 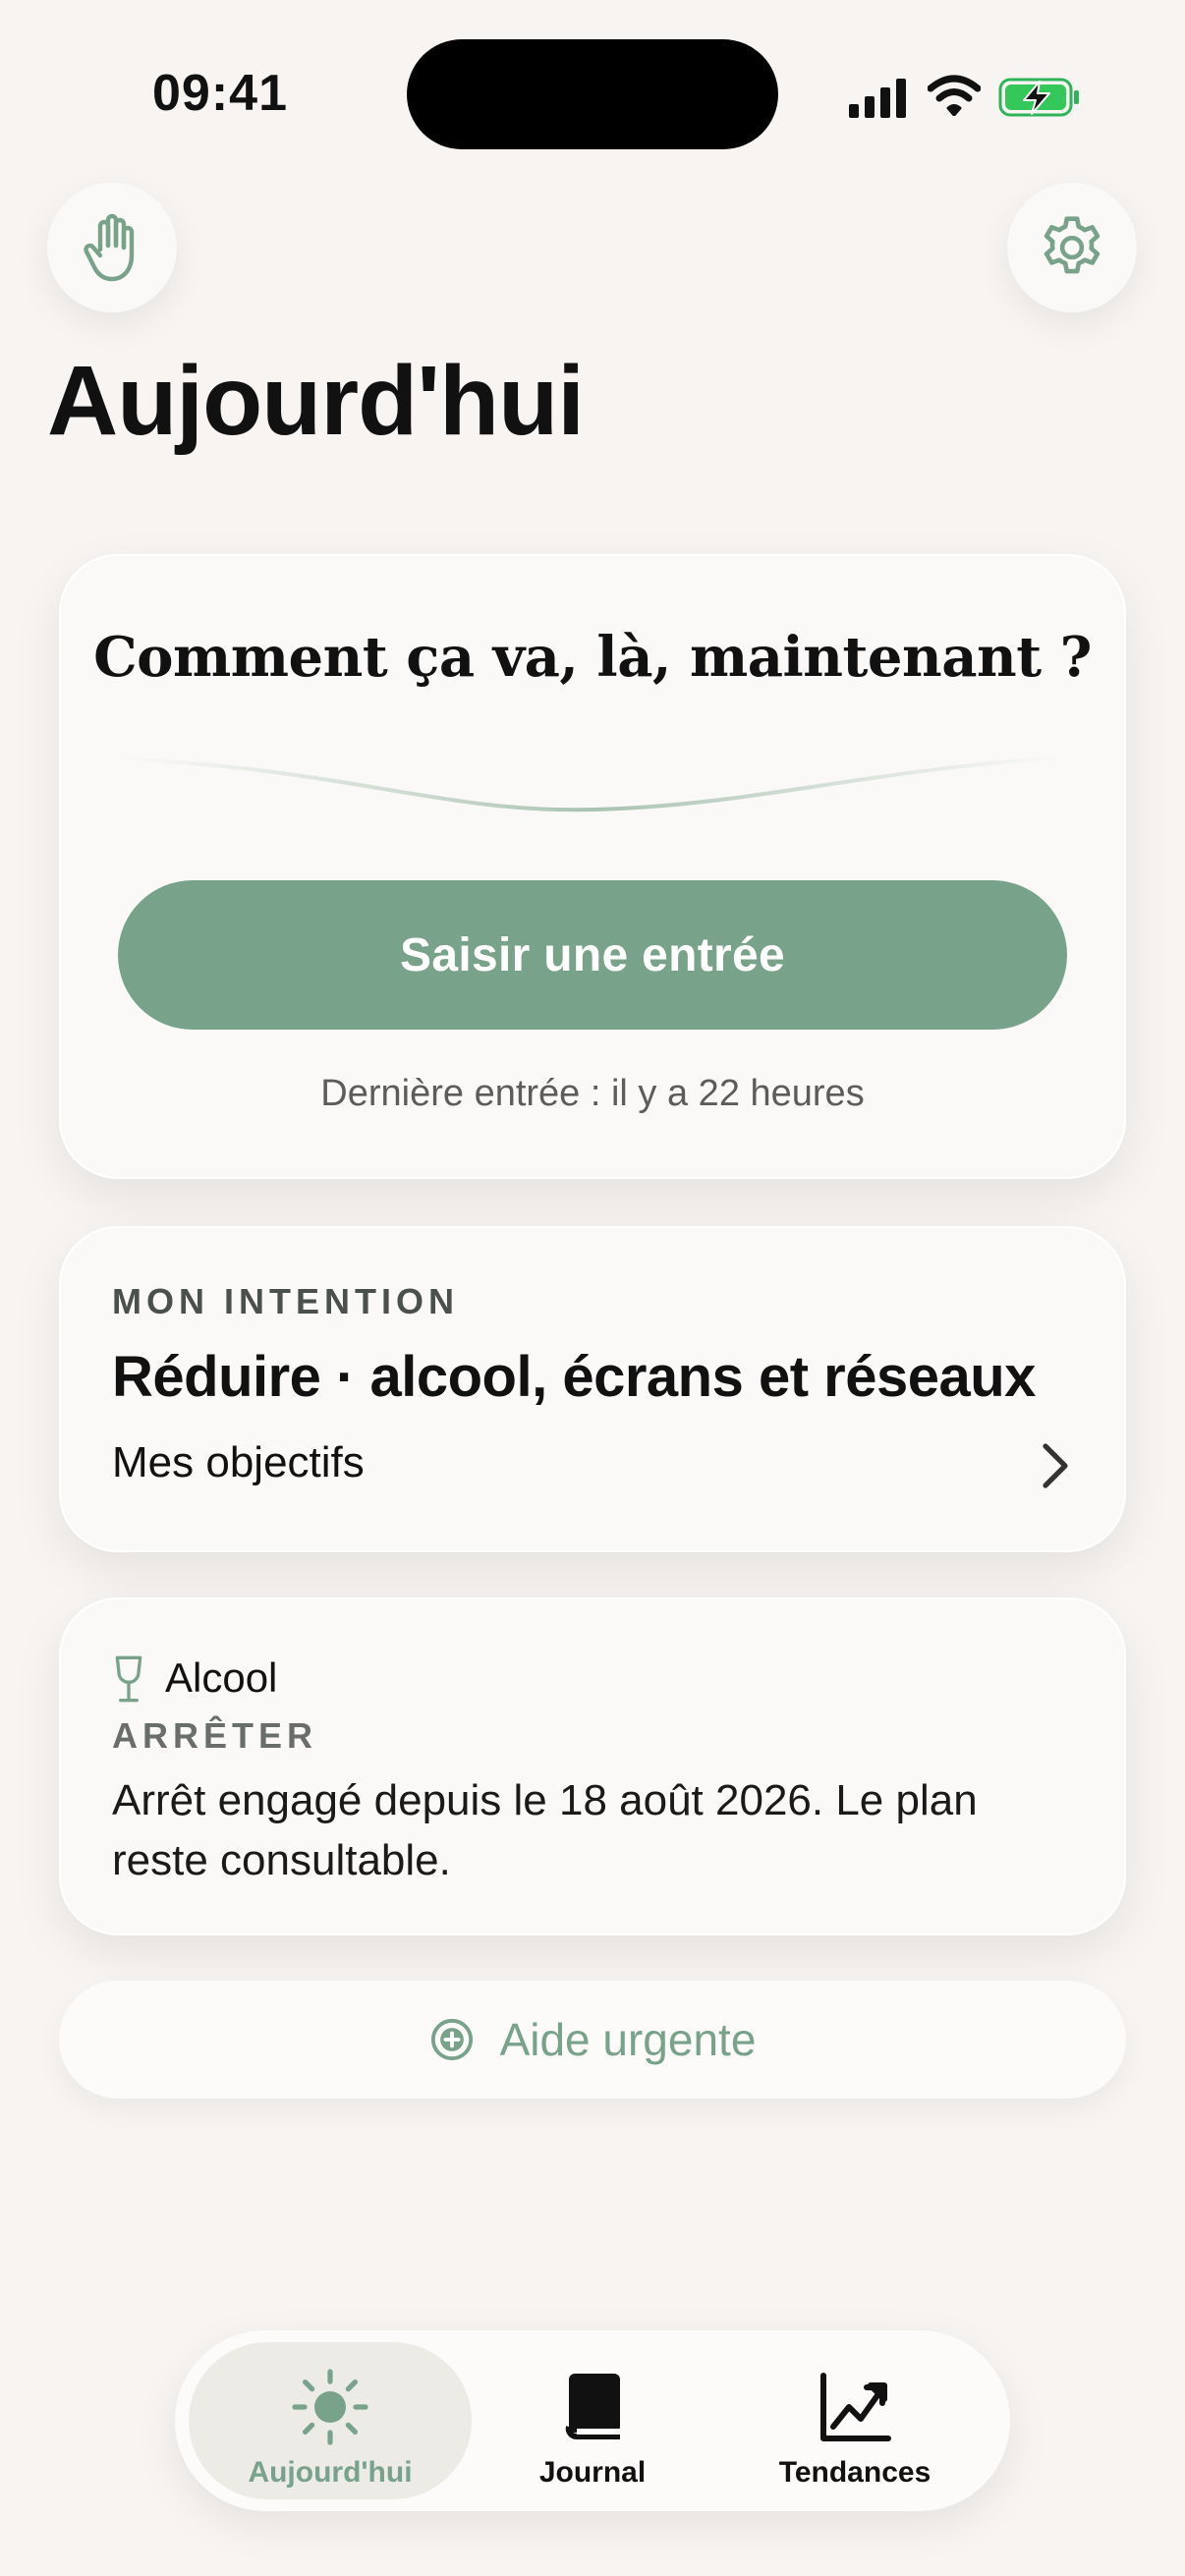 I want to click on plus-circle-icon, so click(x=452, y=2039).